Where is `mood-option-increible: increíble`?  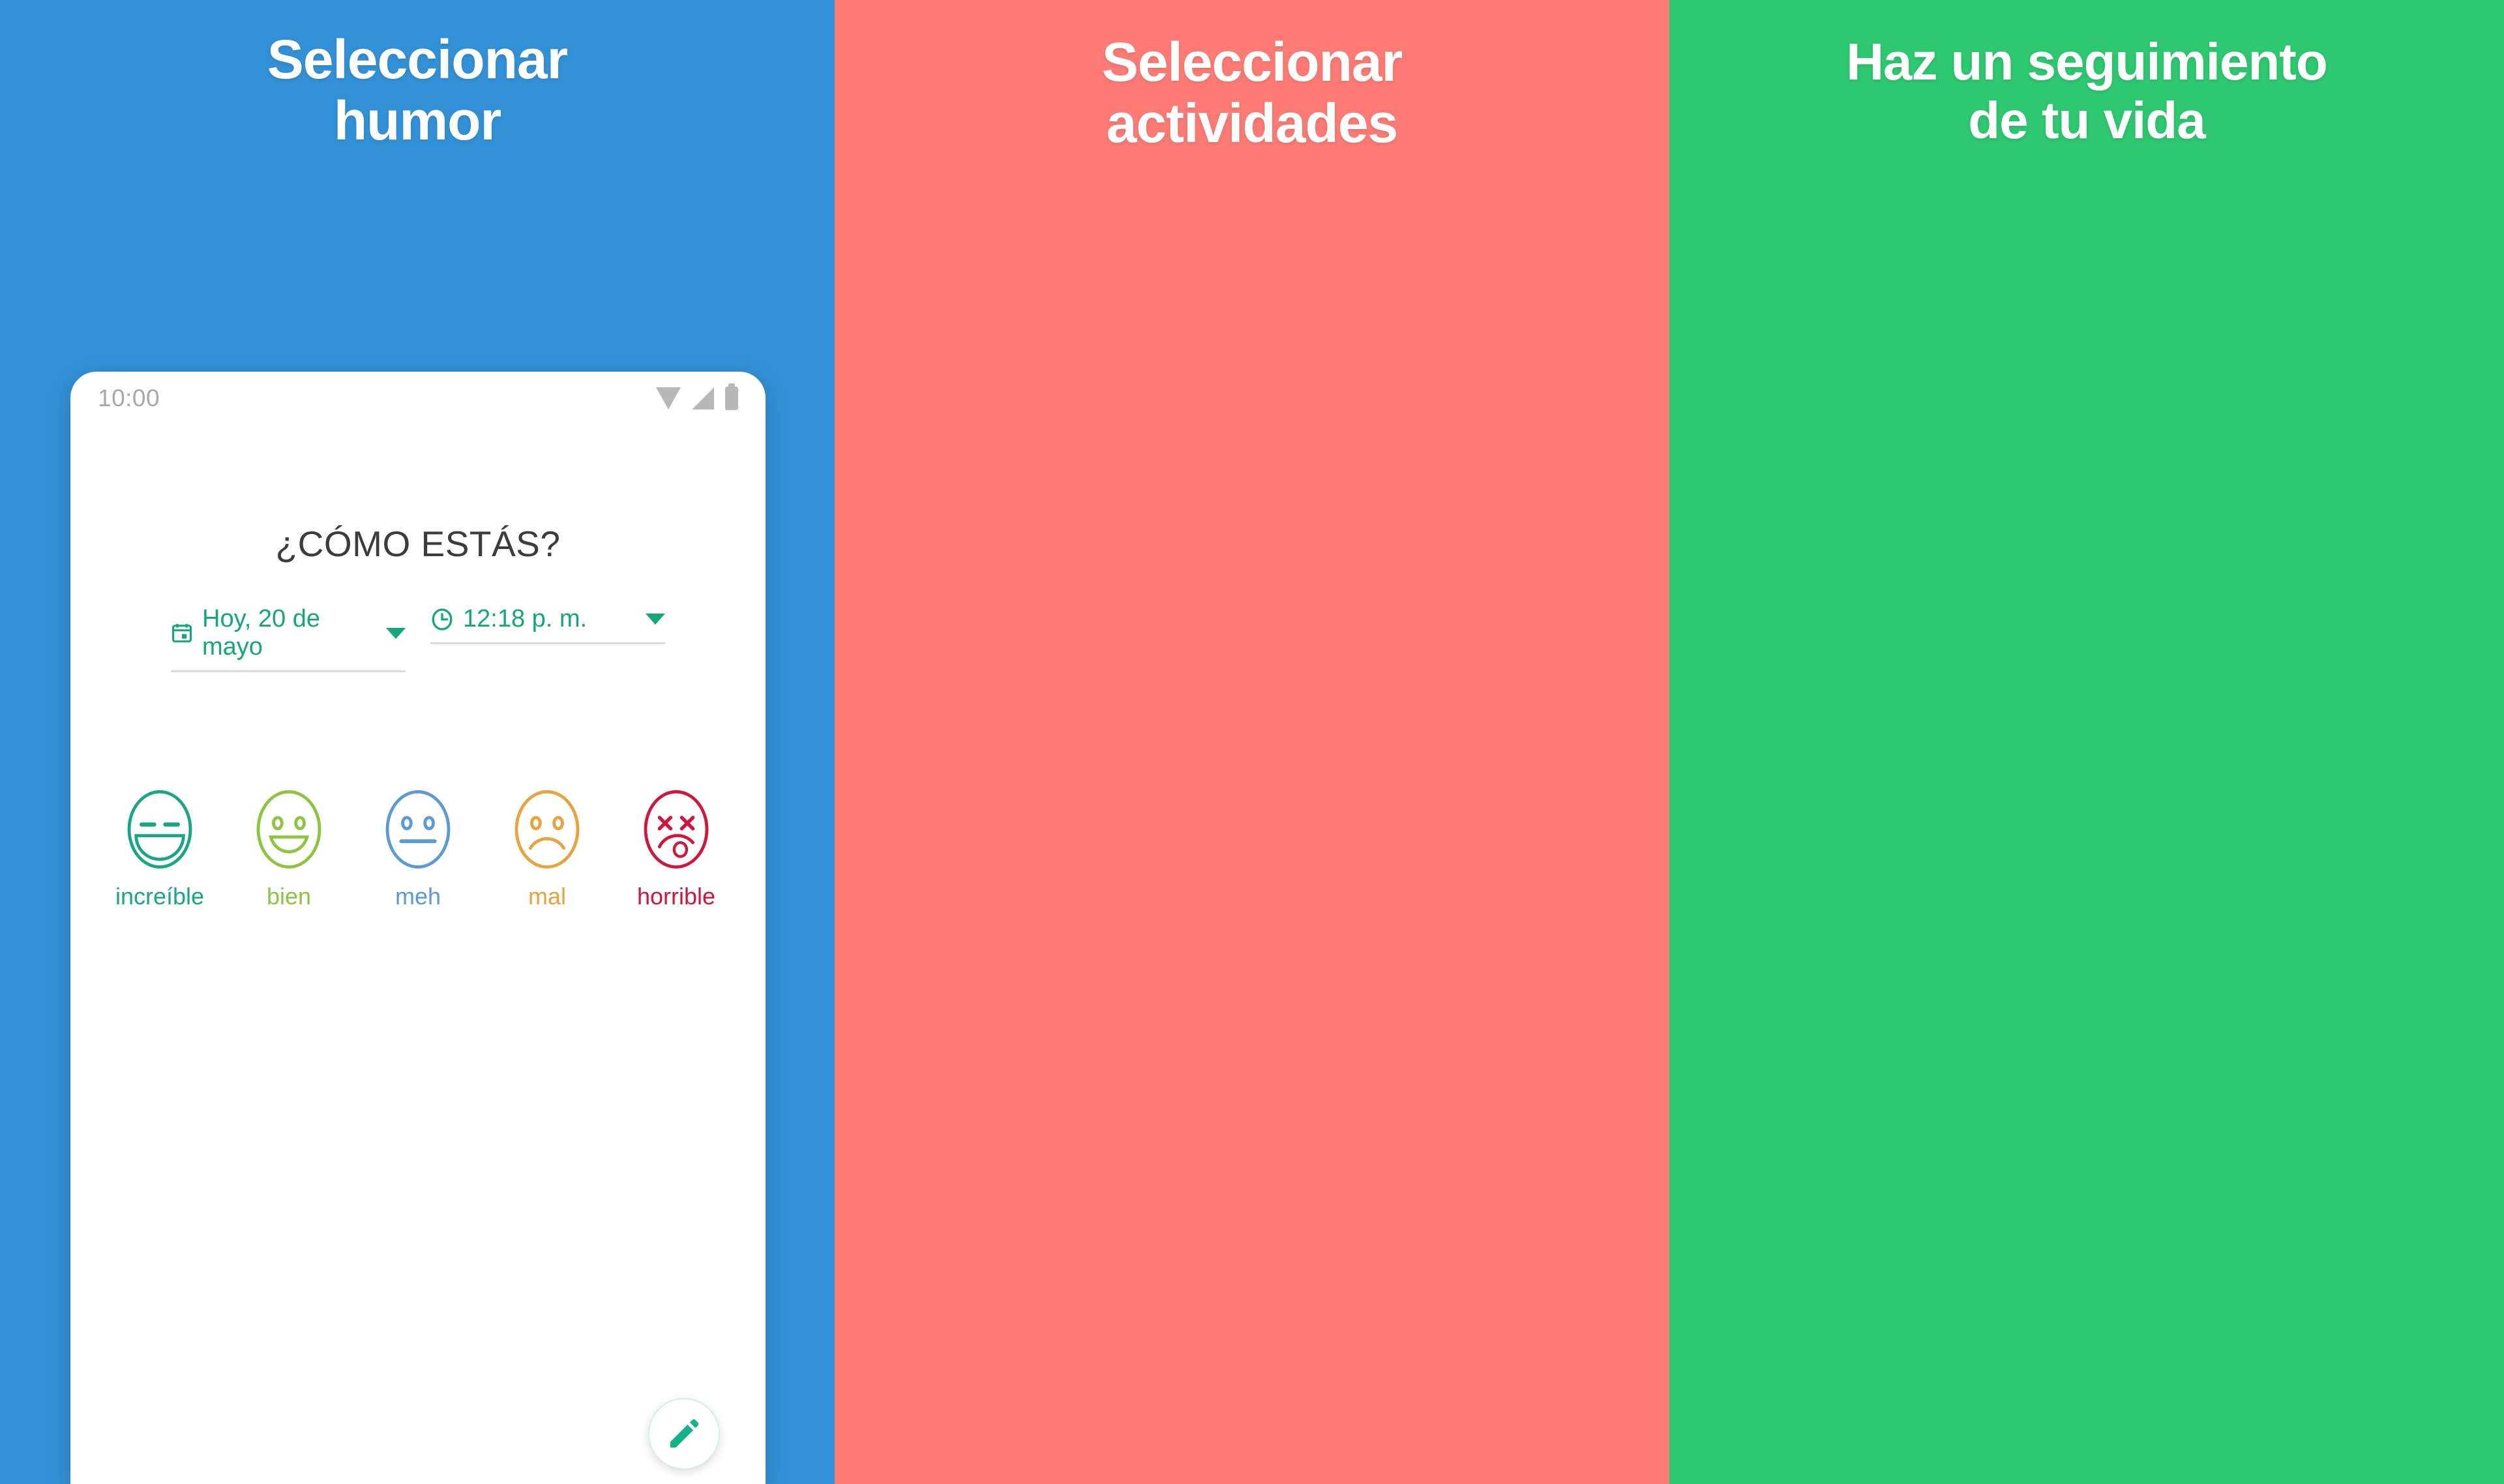
mood-option-increible: increíble is located at coordinates (159, 849).